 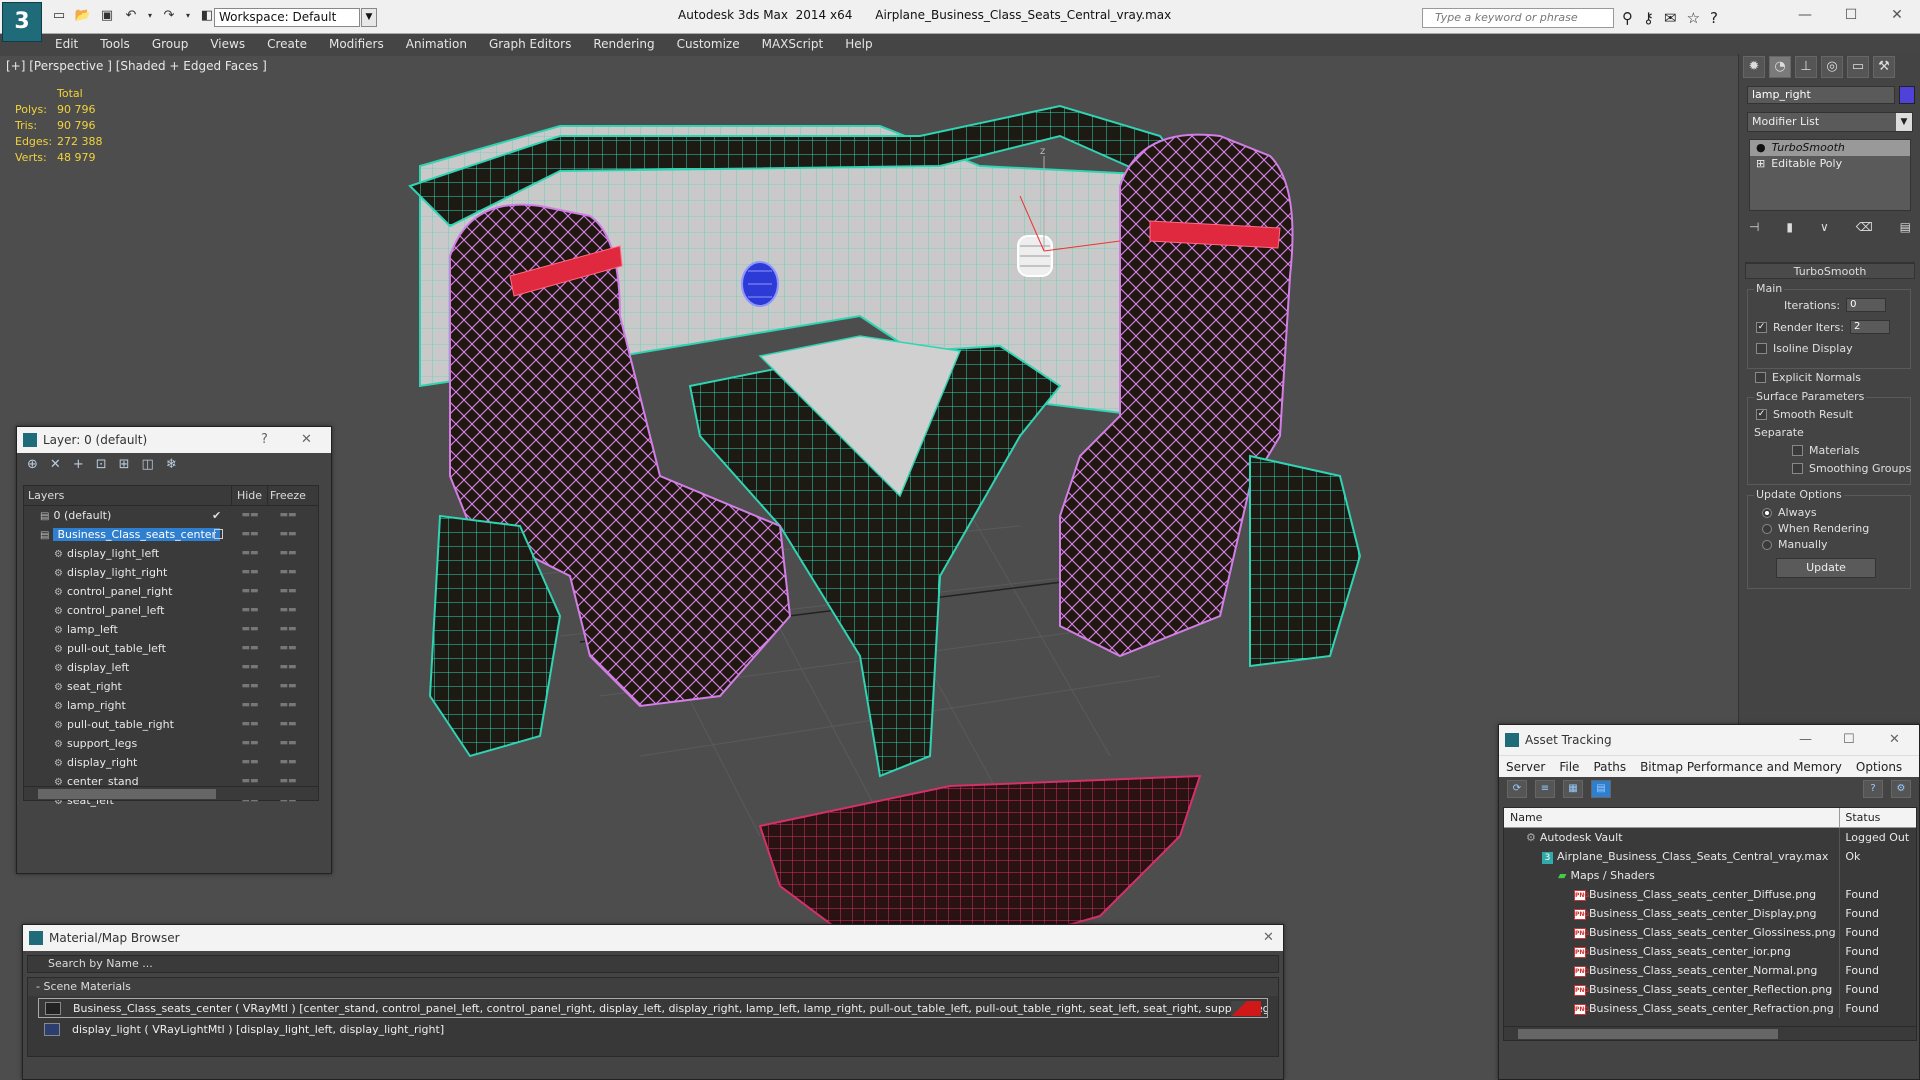 What do you see at coordinates (66, 44) in the screenshot?
I see `menu-item-edit: Edit` at bounding box center [66, 44].